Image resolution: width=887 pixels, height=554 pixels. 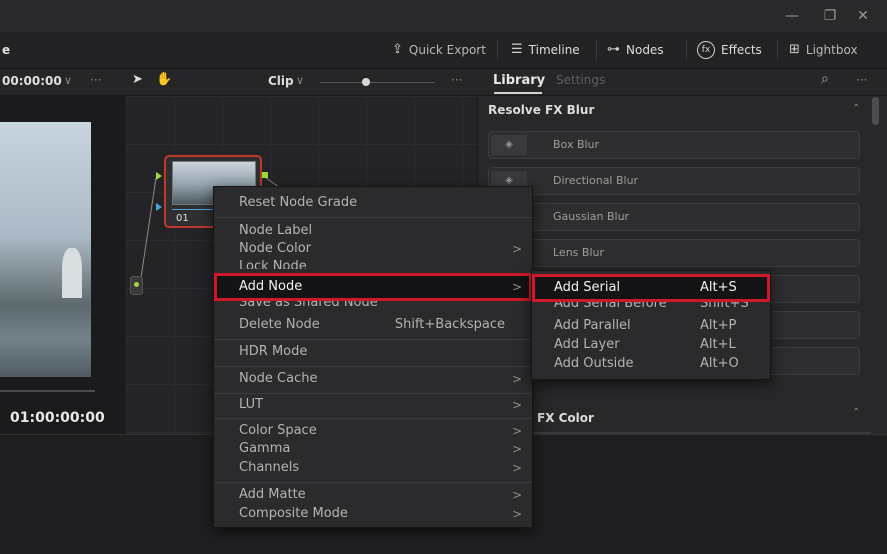 I want to click on fx-item-label: Directional Blur, so click(x=596, y=180).